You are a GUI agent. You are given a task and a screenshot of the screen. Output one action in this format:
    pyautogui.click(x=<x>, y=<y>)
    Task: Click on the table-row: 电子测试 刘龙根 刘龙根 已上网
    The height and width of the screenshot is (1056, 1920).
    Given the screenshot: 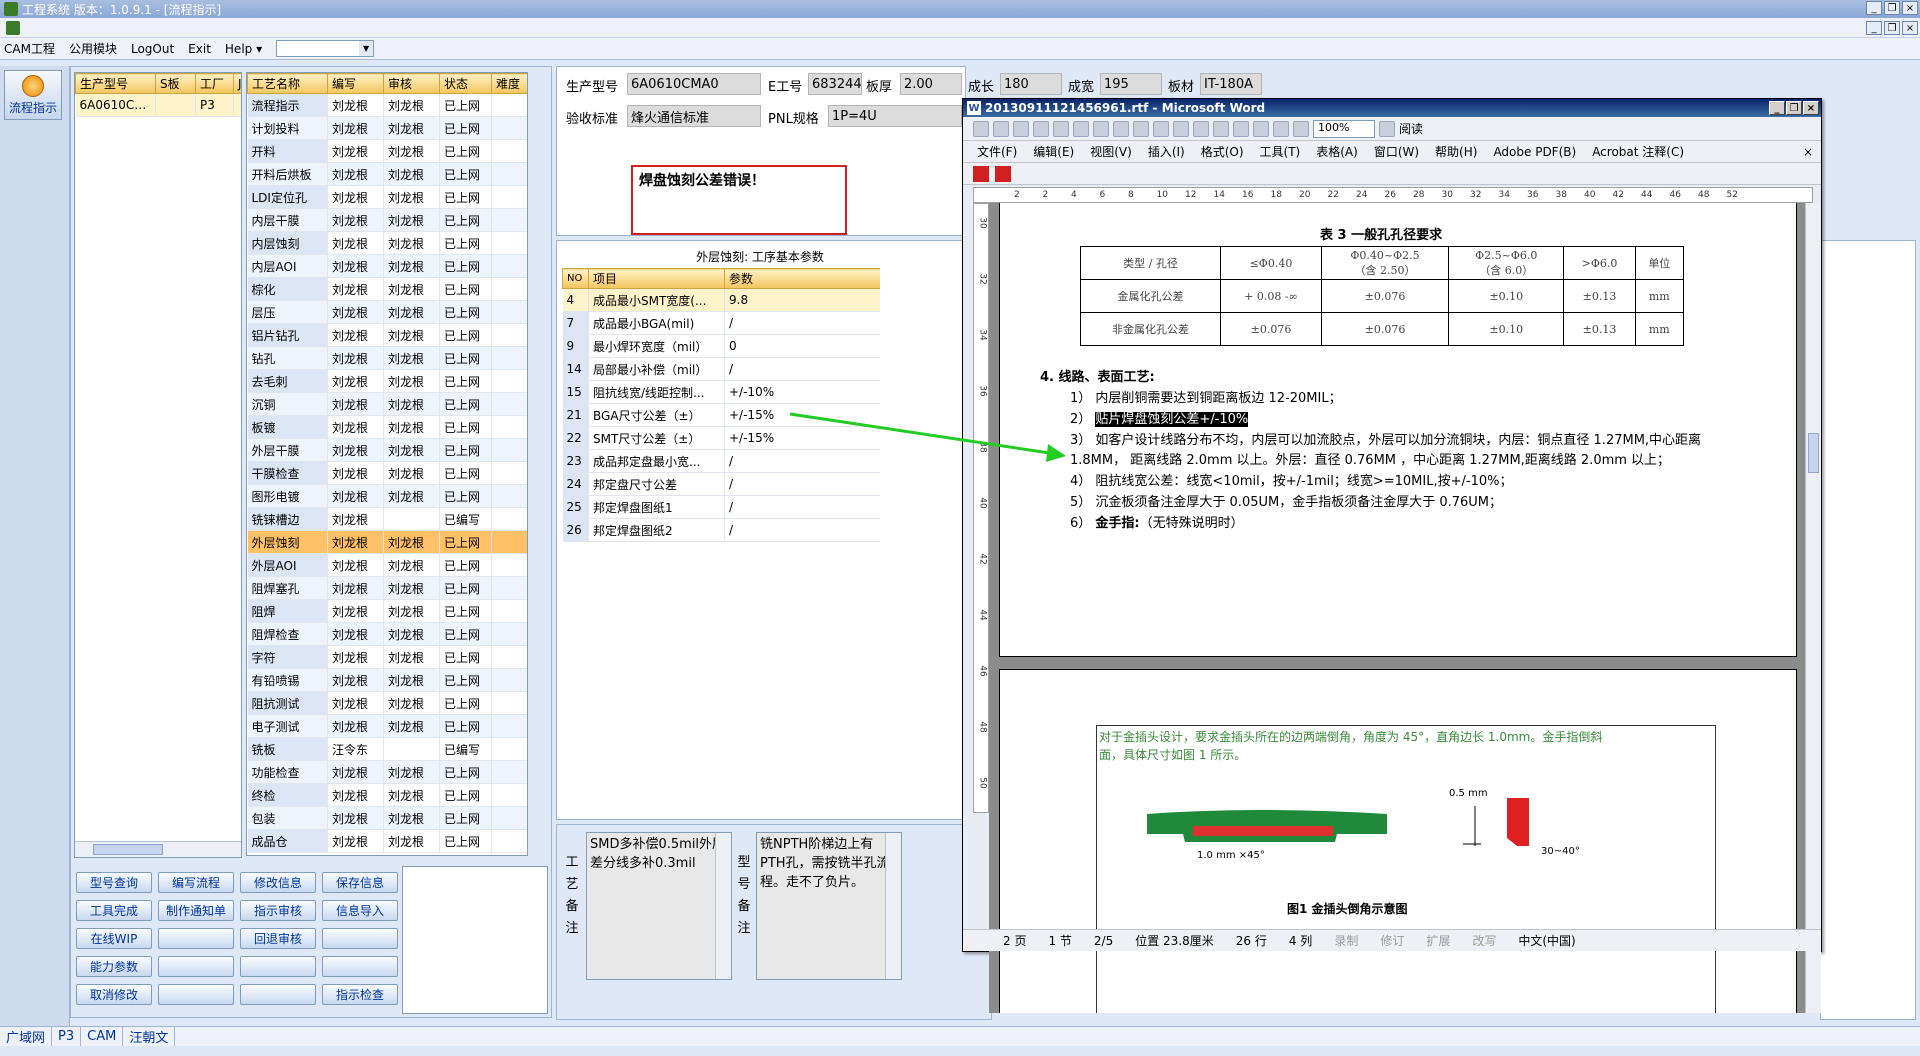 What is the action you would take?
    pyautogui.click(x=387, y=726)
    